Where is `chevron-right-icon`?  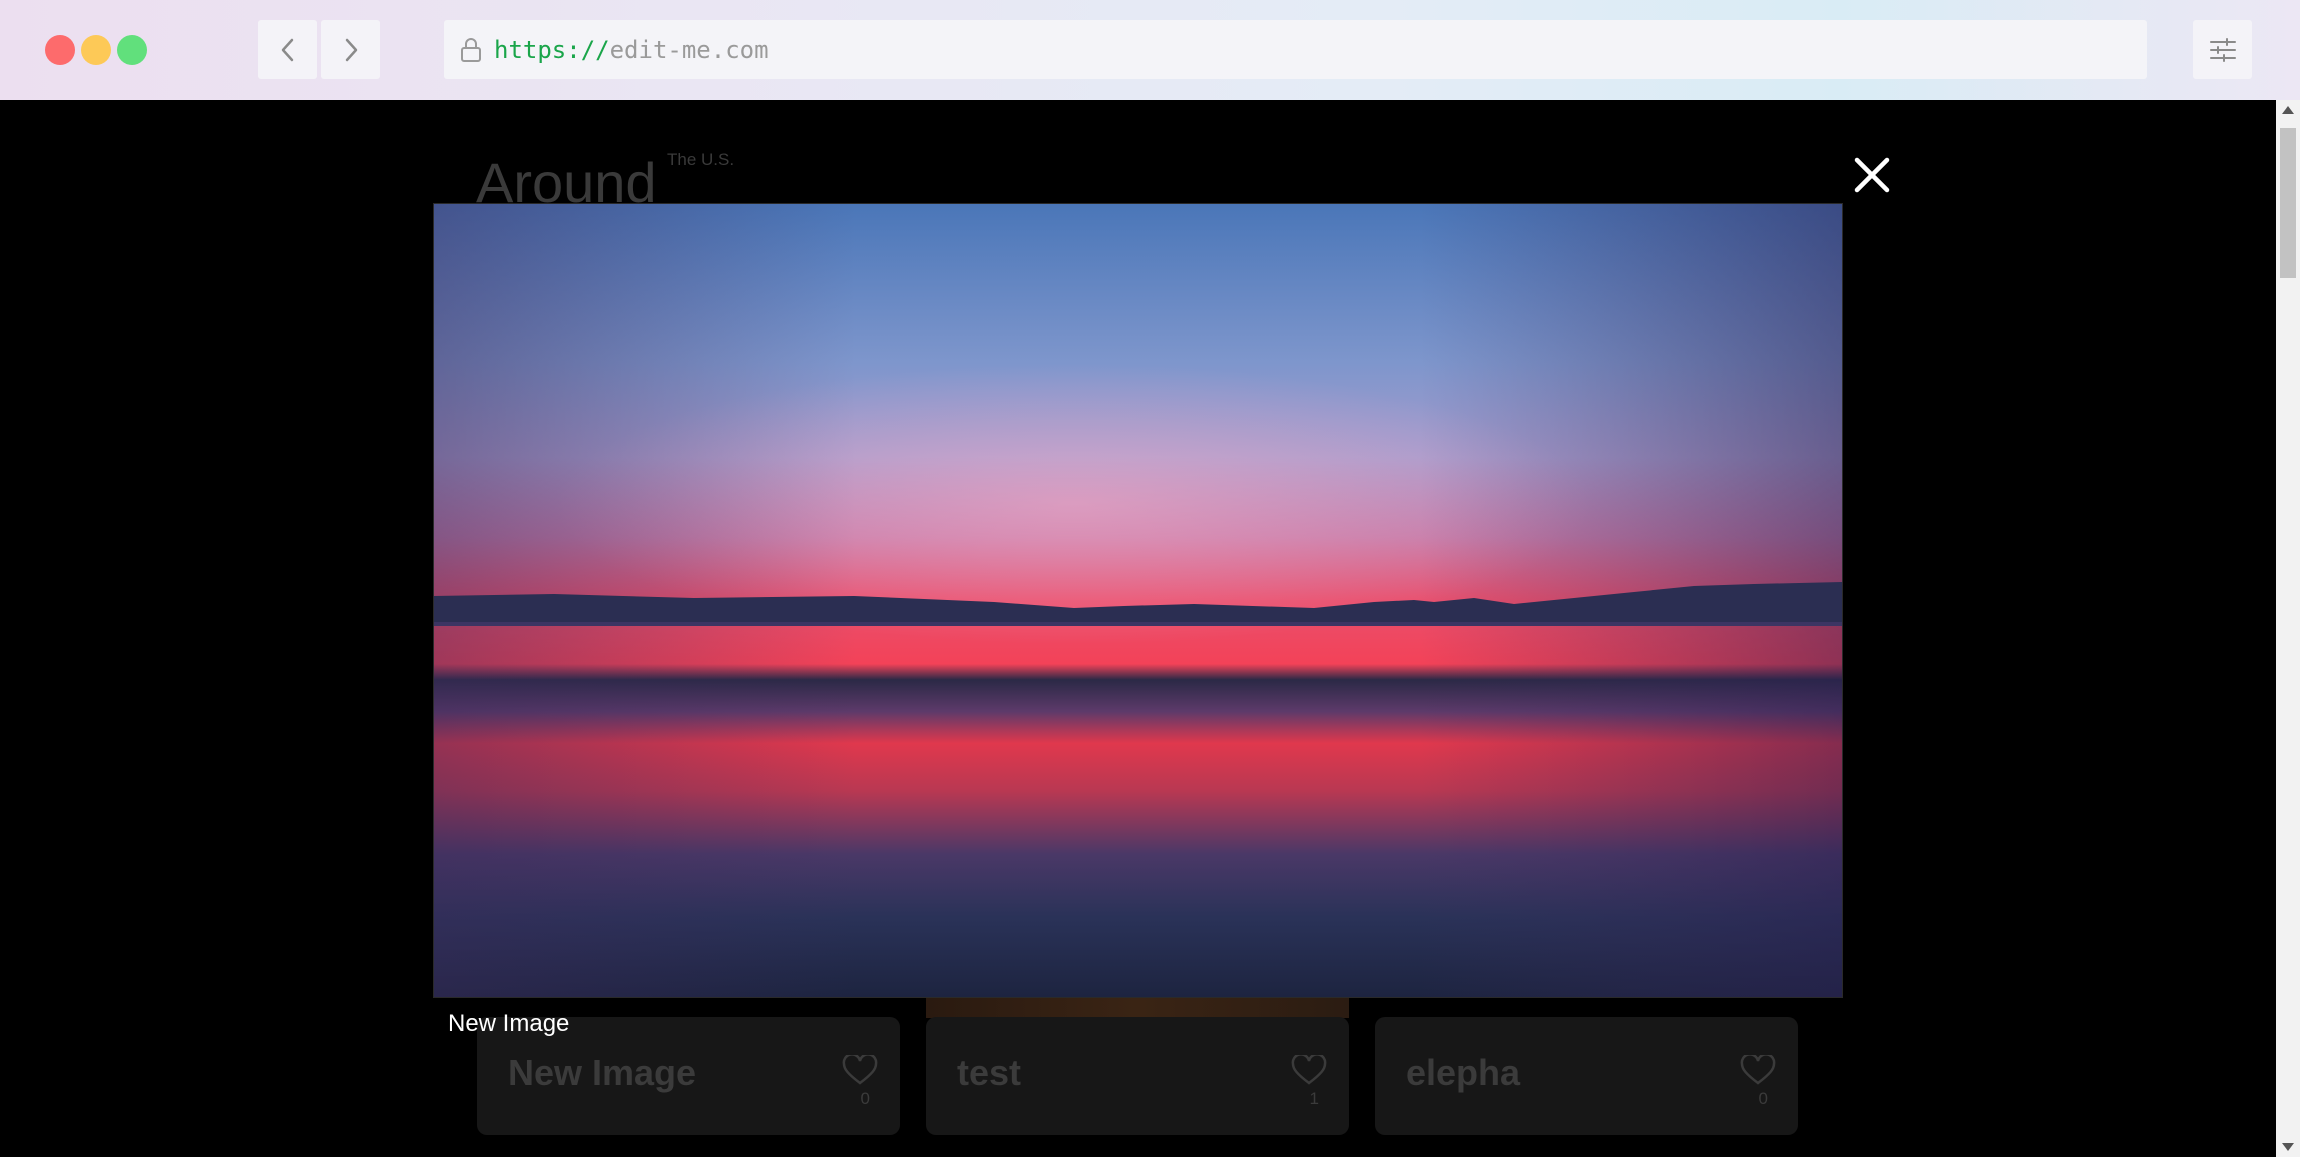
chevron-right-icon is located at coordinates (351, 49).